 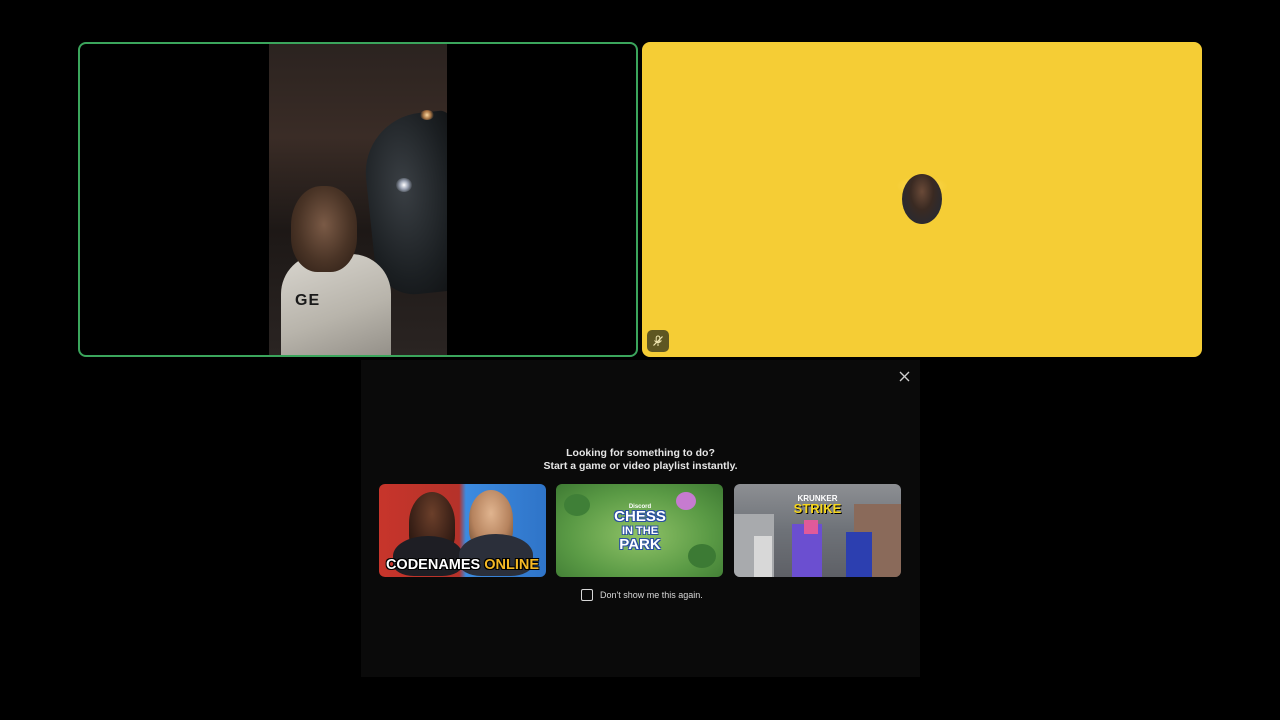 What do you see at coordinates (308, 300) in the screenshot?
I see `shirt-text: GE` at bounding box center [308, 300].